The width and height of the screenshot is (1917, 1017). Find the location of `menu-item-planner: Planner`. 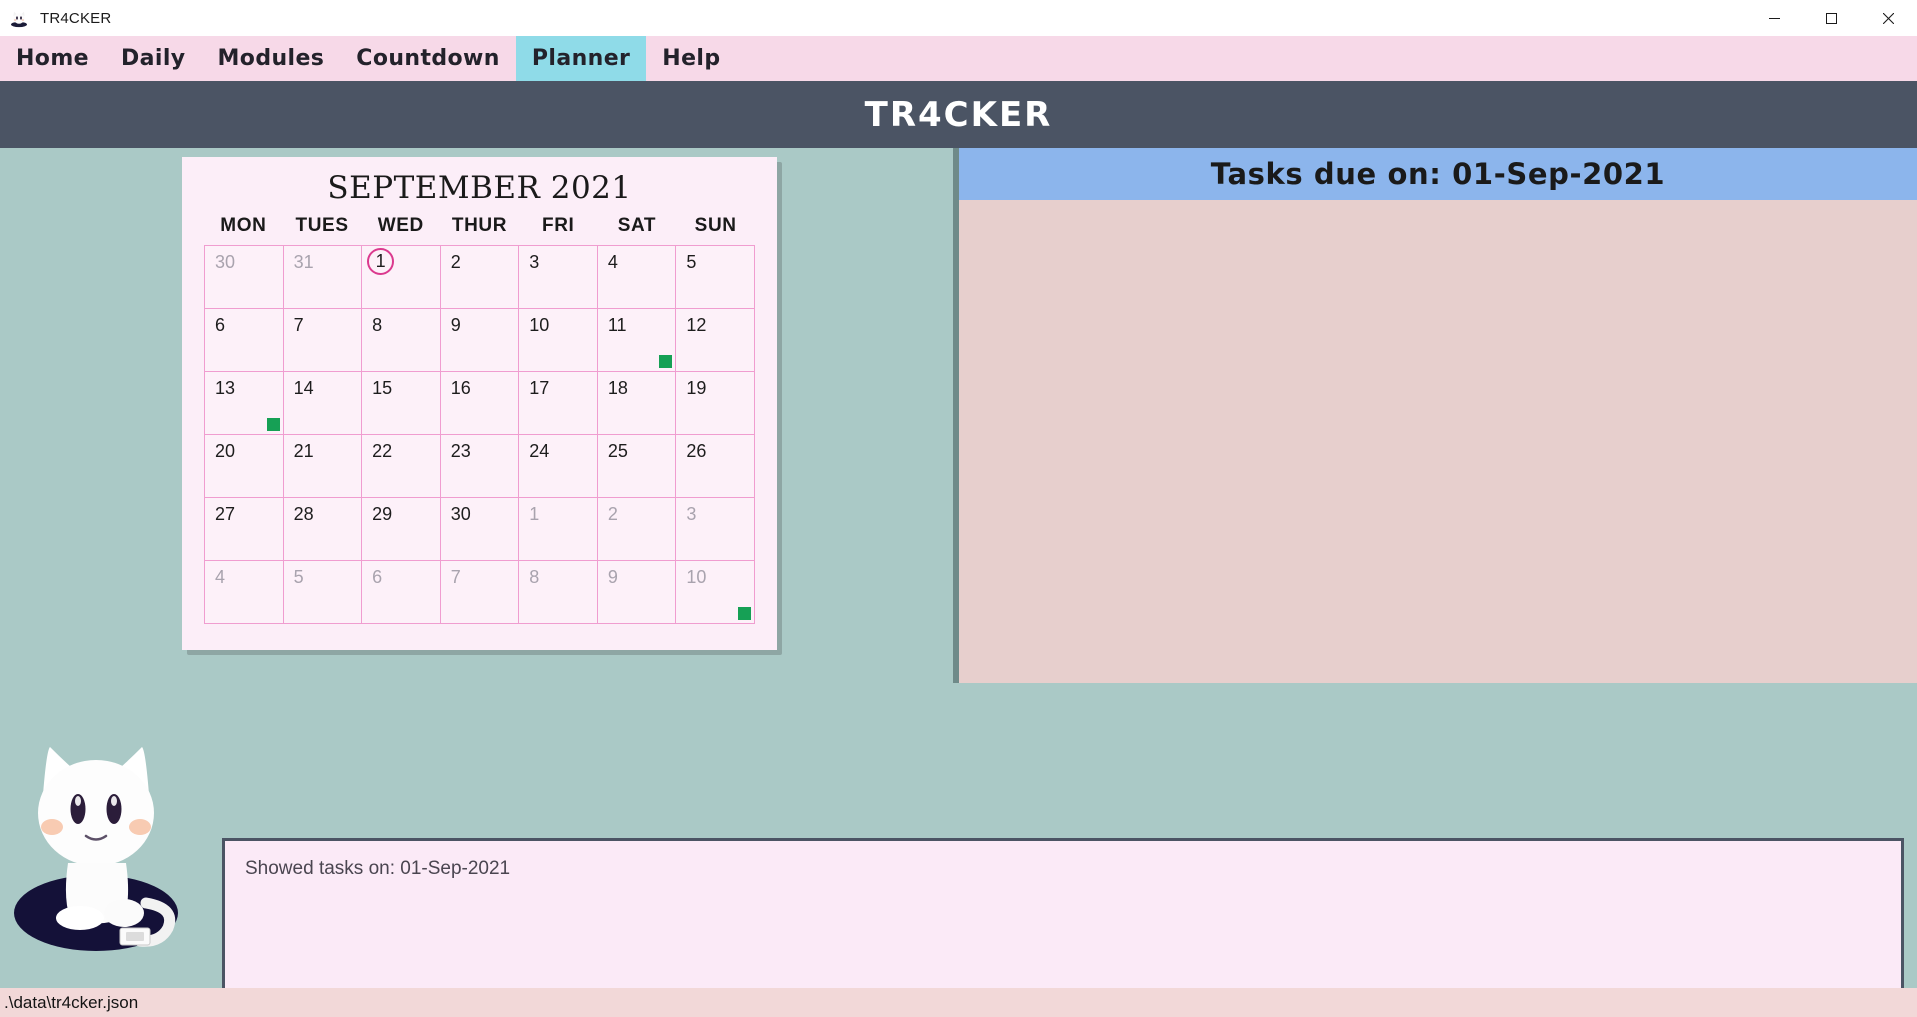

menu-item-planner: Planner is located at coordinates (581, 58).